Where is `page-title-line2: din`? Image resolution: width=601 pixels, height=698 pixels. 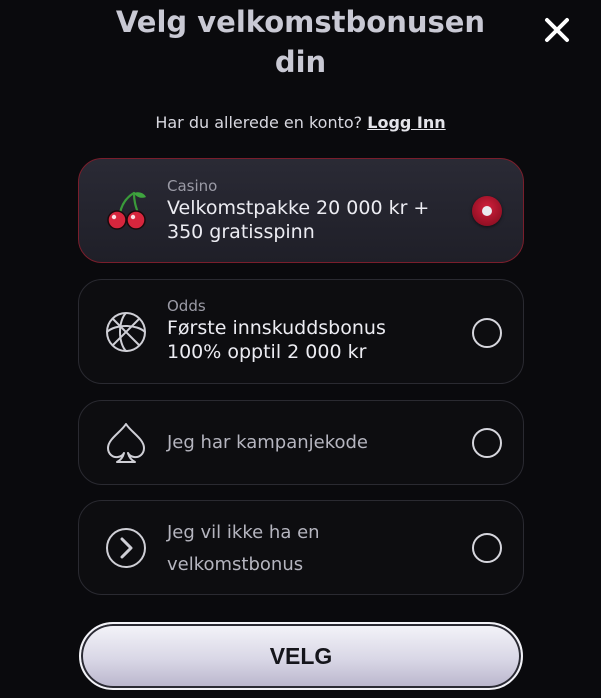
page-title-line2: din is located at coordinates (300, 62).